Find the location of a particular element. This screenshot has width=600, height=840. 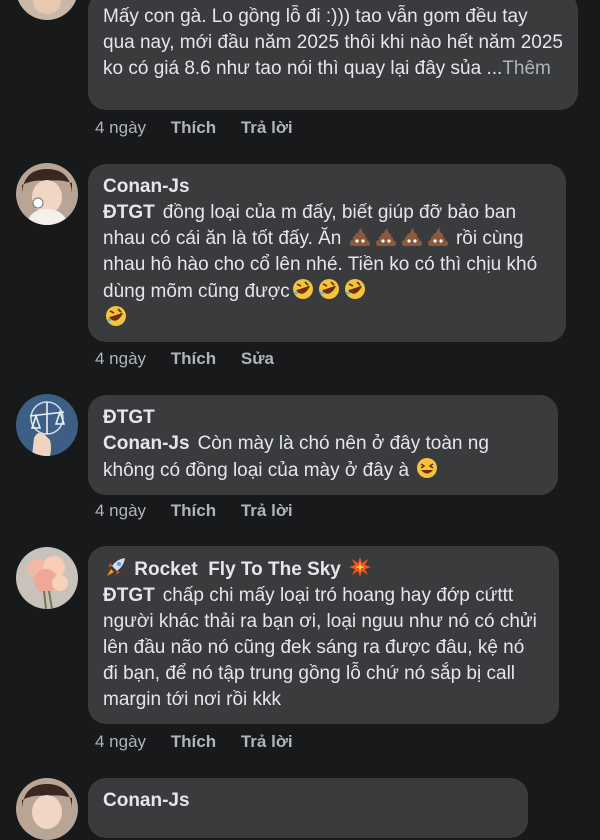

comment-bubble: Conan-Js is located at coordinates (308, 808).